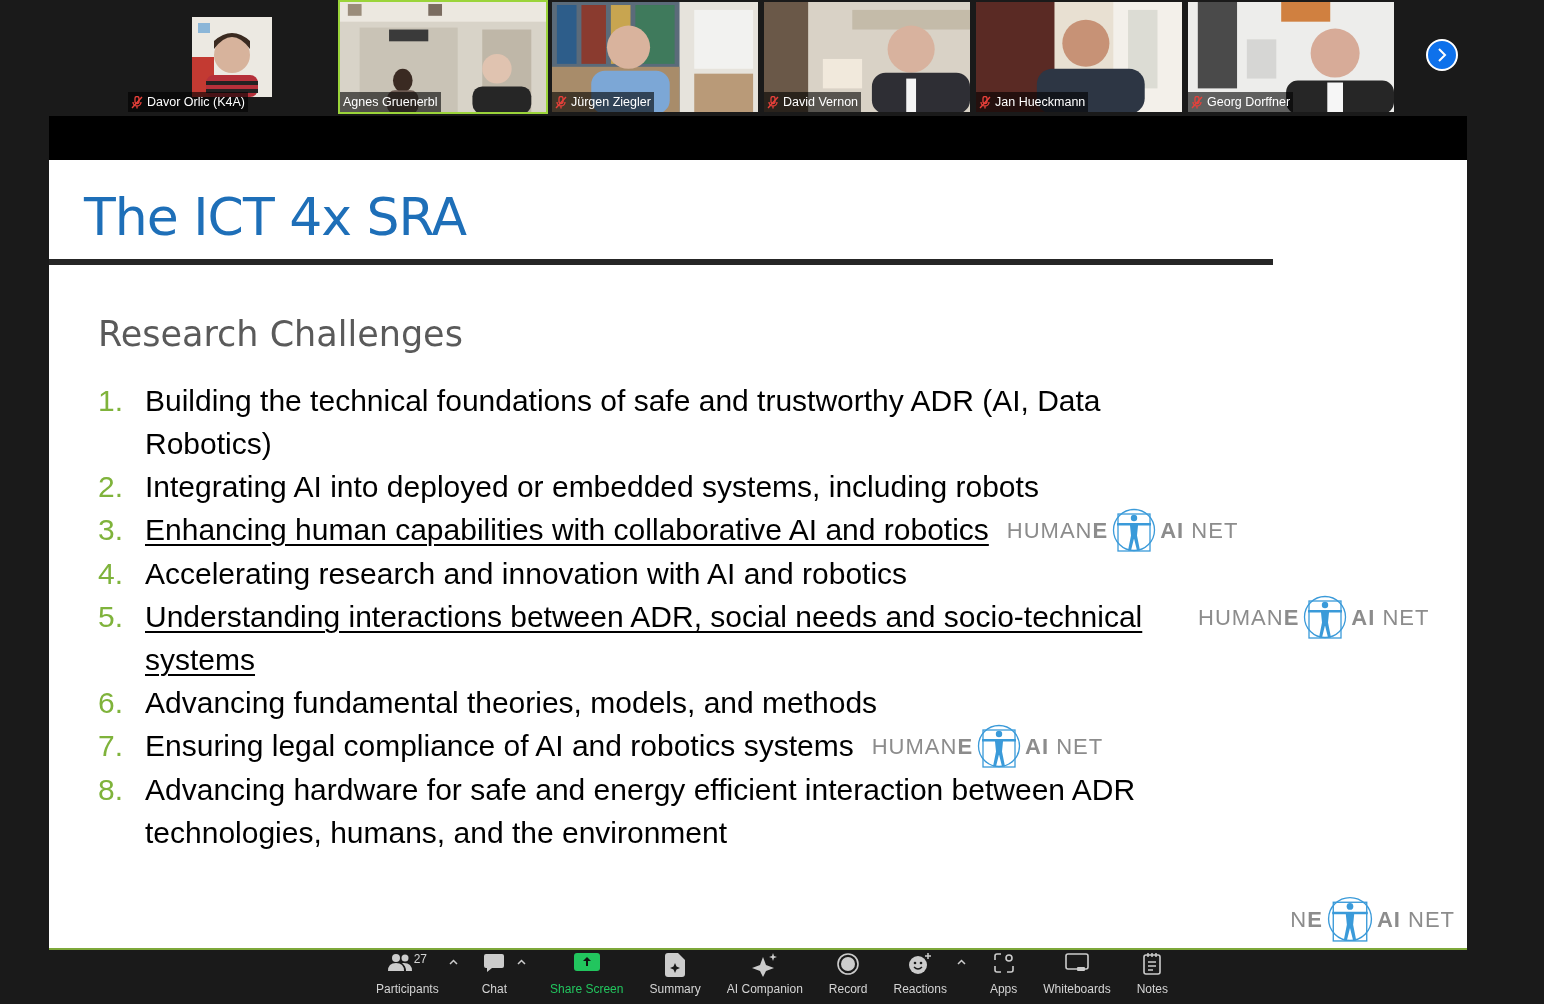 The height and width of the screenshot is (1004, 1544). What do you see at coordinates (499, 746) in the screenshot?
I see `list-item-text: Ensuring legal compliance of AI and robotics systems` at bounding box center [499, 746].